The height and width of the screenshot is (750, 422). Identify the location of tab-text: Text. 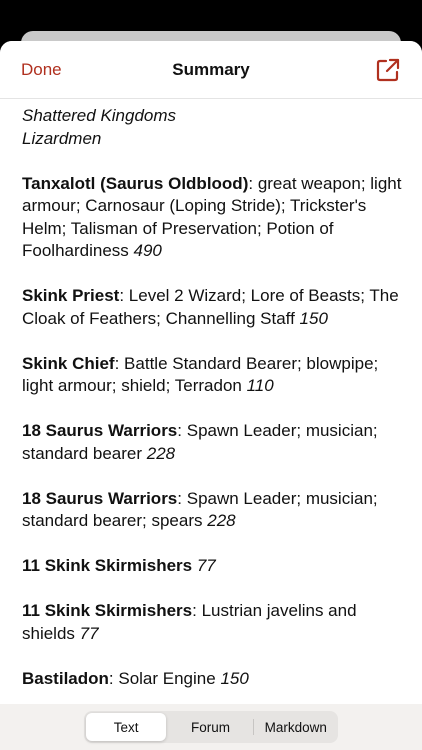
(126, 727).